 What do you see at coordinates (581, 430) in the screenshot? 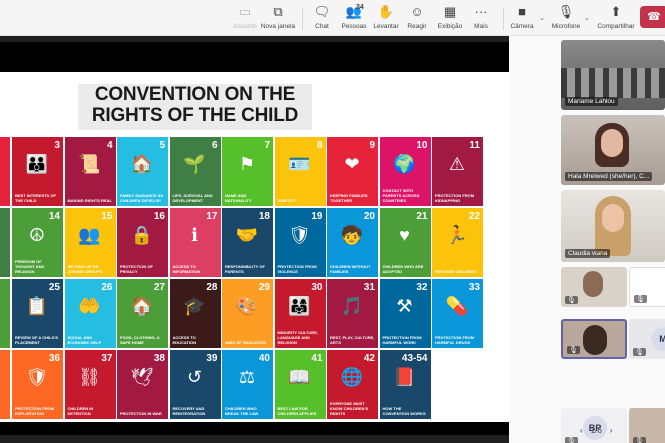
I see `chevron-left-icon: ‹` at bounding box center [581, 430].